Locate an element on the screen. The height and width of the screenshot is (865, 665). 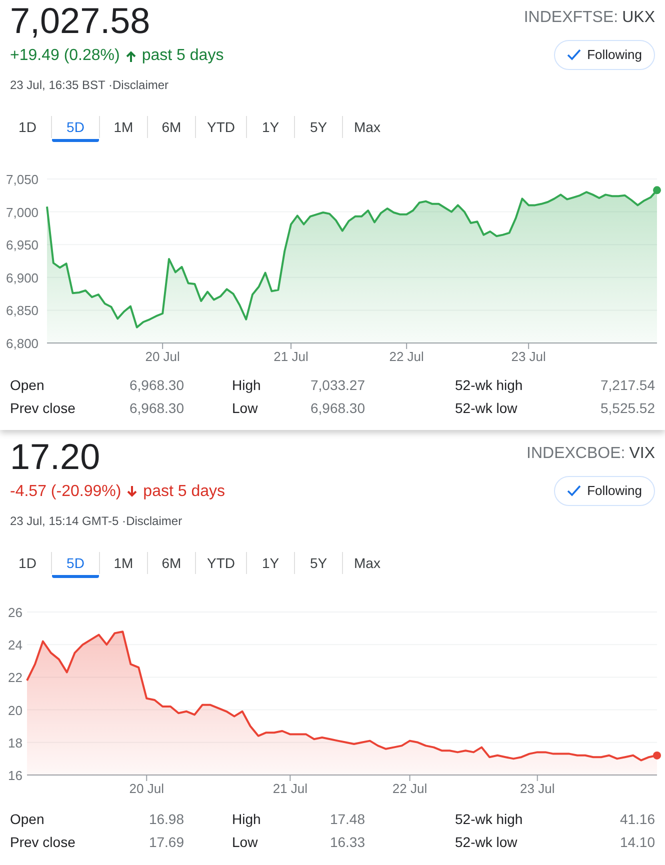
stat-value: 14.10 is located at coordinates (637, 842).